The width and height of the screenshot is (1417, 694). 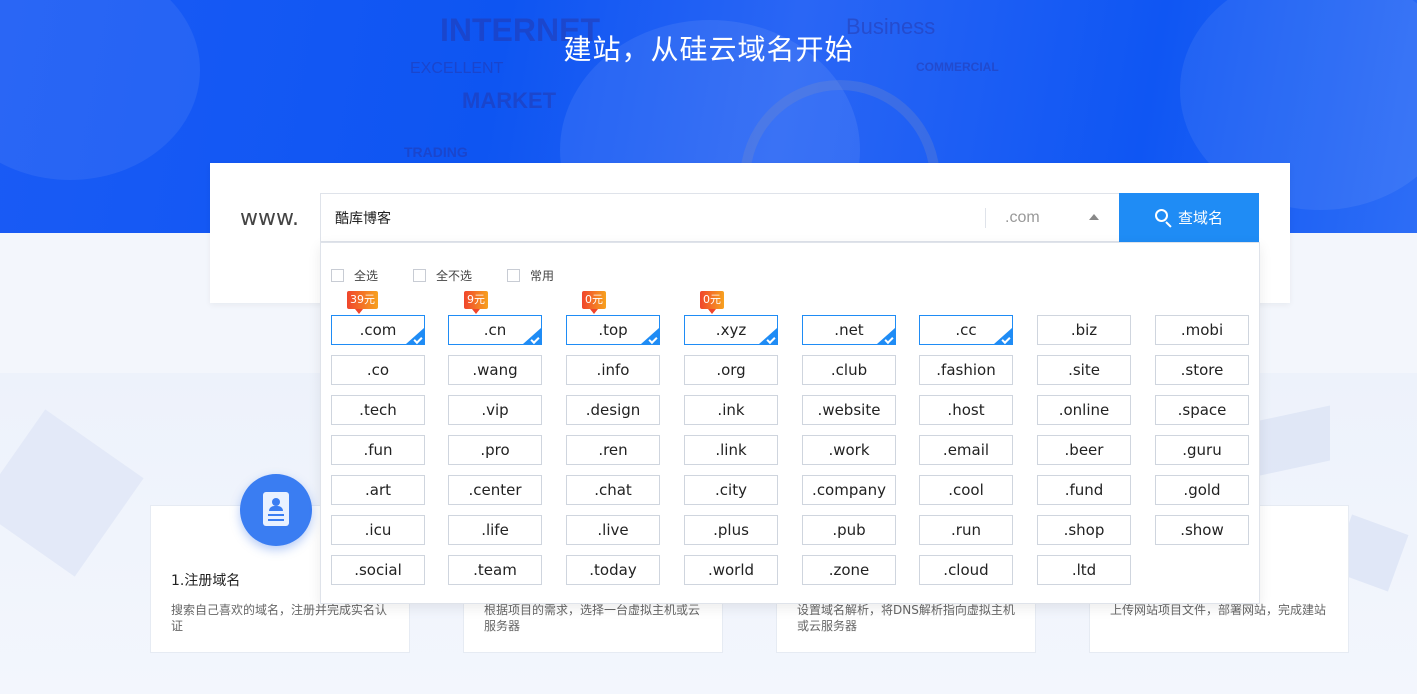 What do you see at coordinates (849, 570) in the screenshot?
I see `suffix-tile: .zone` at bounding box center [849, 570].